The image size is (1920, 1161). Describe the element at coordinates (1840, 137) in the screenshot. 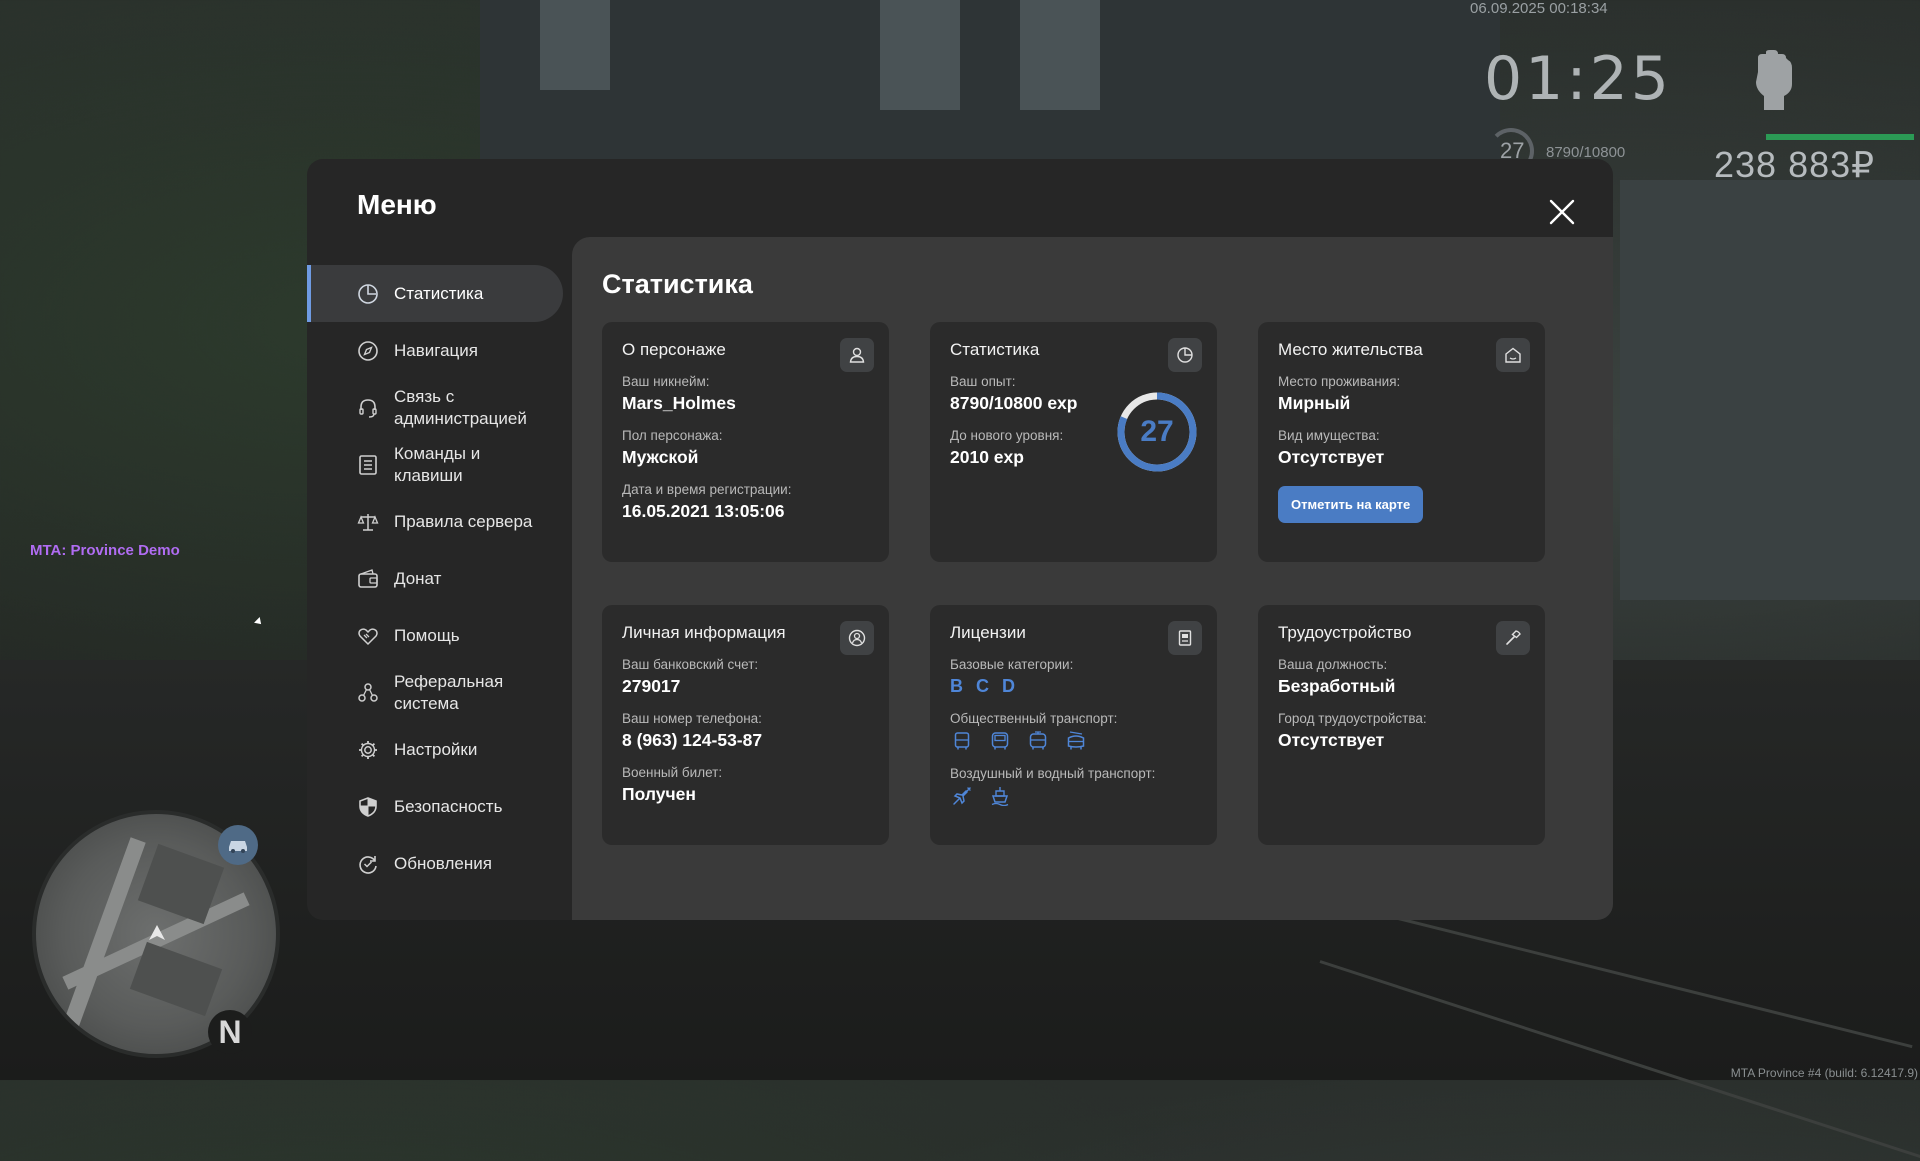

I see `hud-health-bar` at that location.